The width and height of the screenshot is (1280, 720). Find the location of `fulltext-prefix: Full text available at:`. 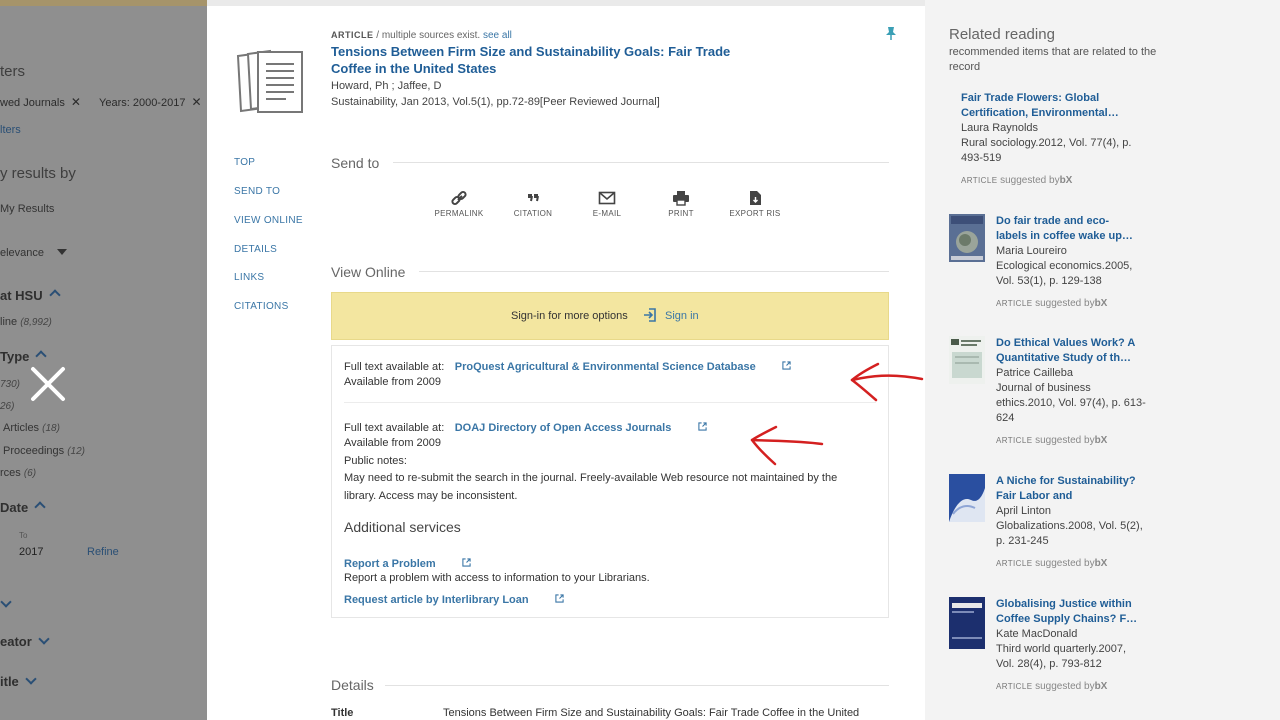

fulltext-prefix: Full text available at: is located at coordinates (394, 428).